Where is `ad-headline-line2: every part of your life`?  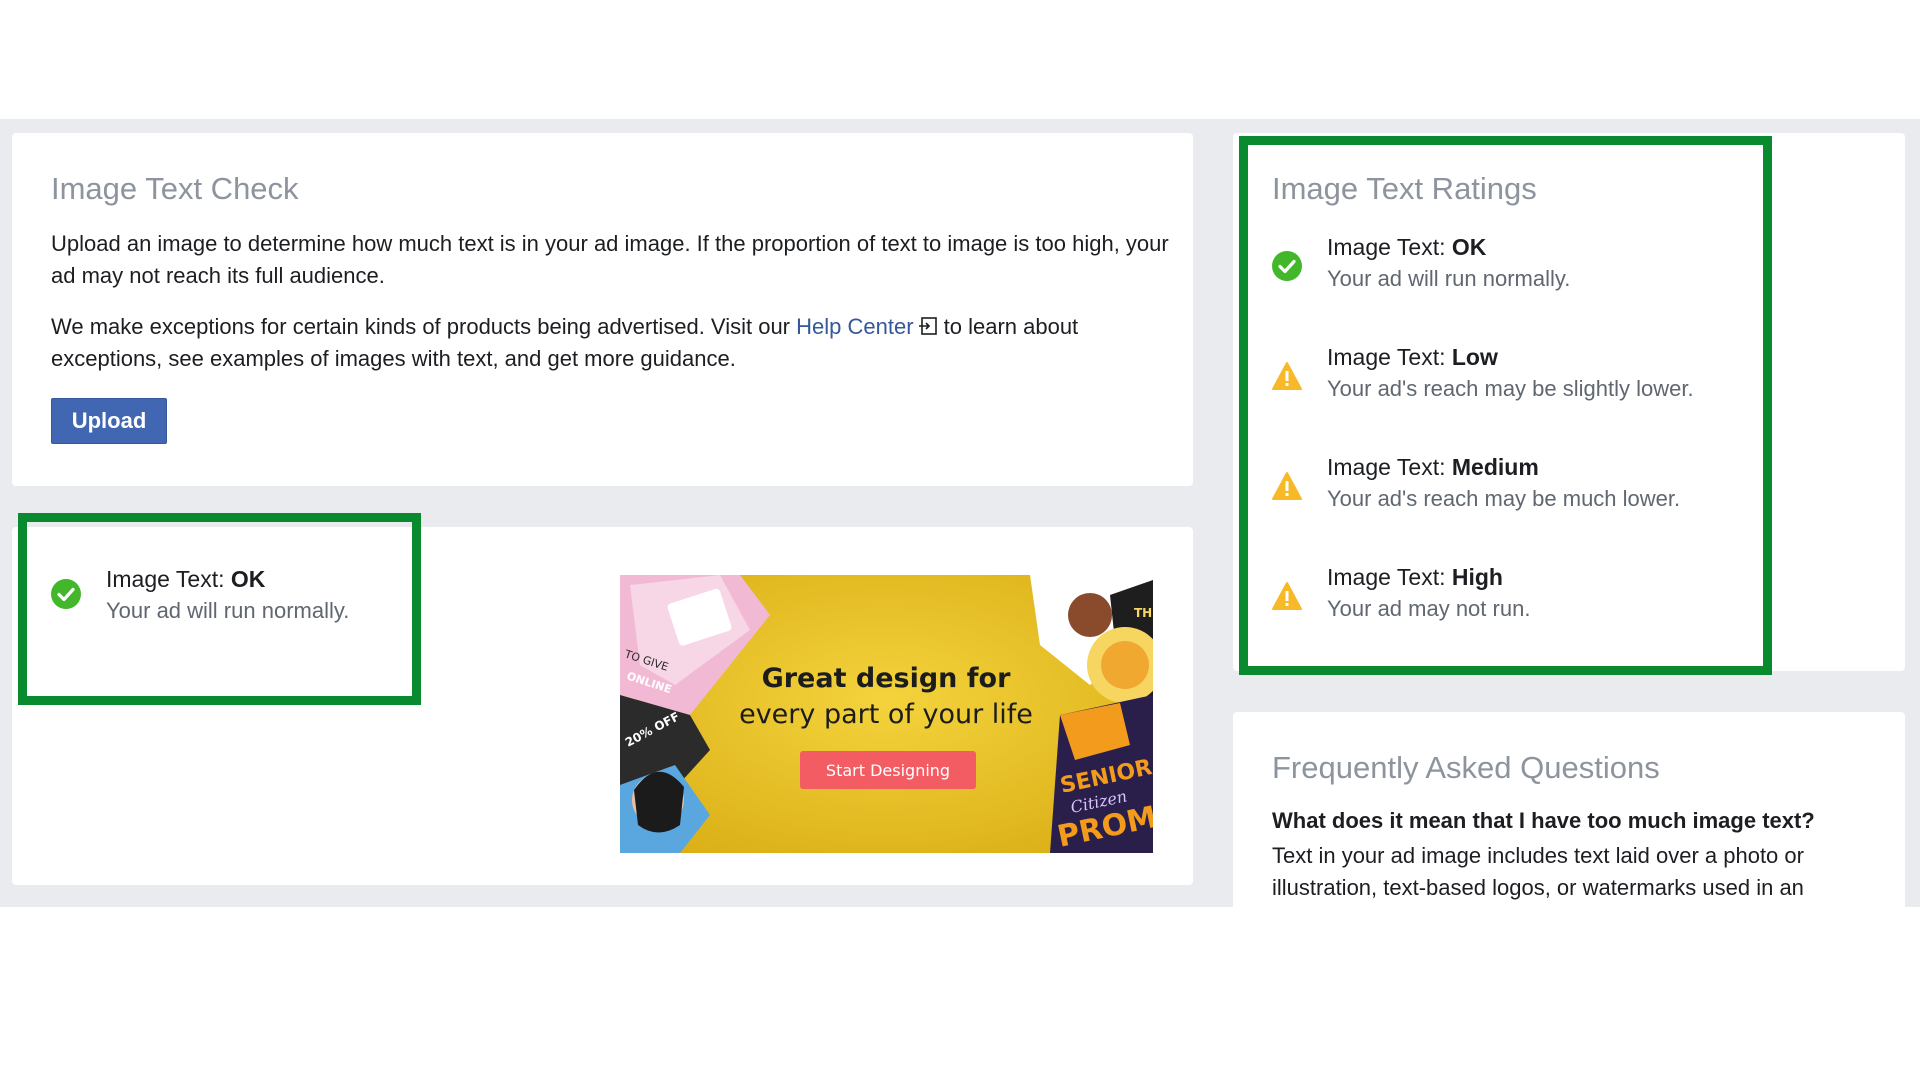
ad-headline-line2: every part of your life is located at coordinates (886, 714).